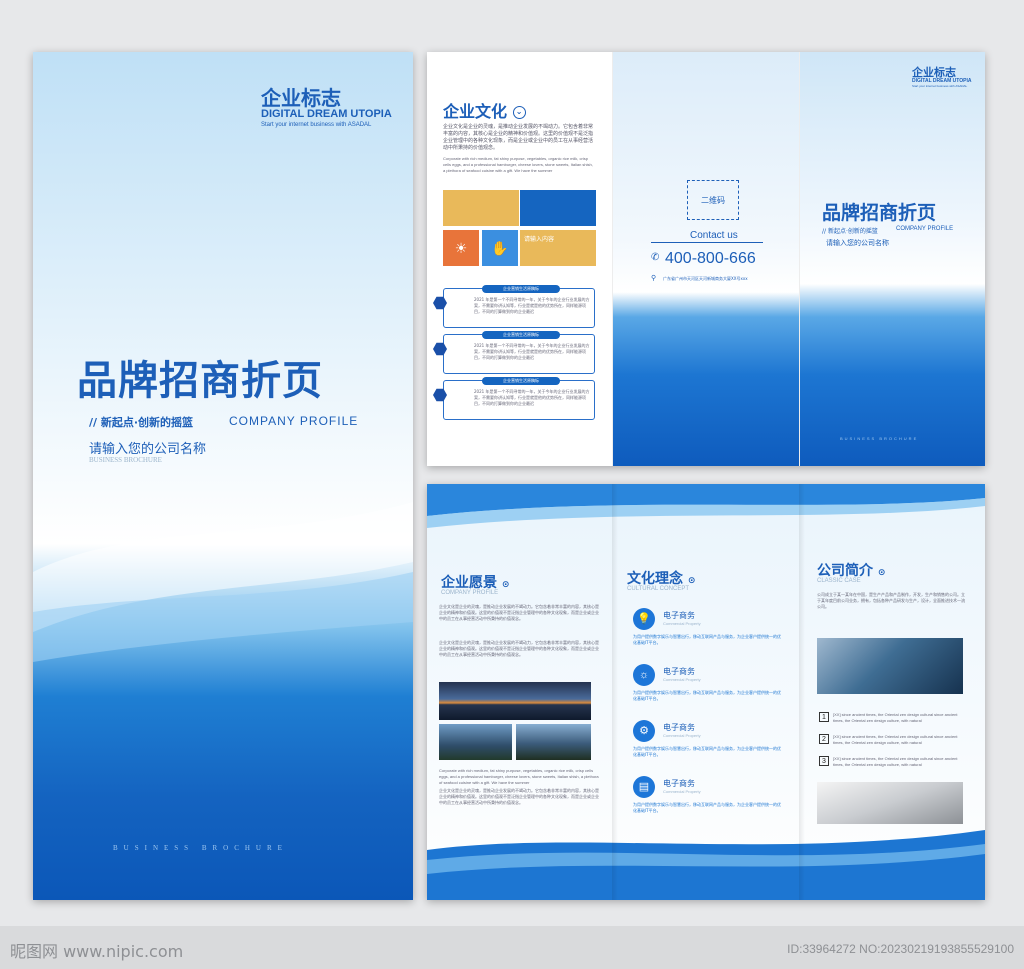 Image resolution: width=1024 pixels, height=969 pixels. What do you see at coordinates (125, 460) in the screenshot?
I see `cover-brochure-small: BUSINESS BROCHURE` at bounding box center [125, 460].